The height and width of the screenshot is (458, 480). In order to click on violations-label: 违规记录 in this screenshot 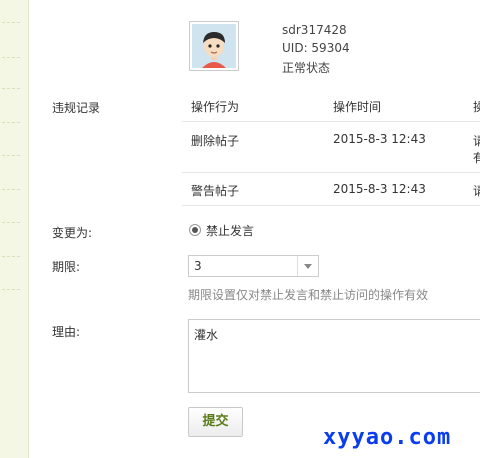, I will do `click(76, 108)`.